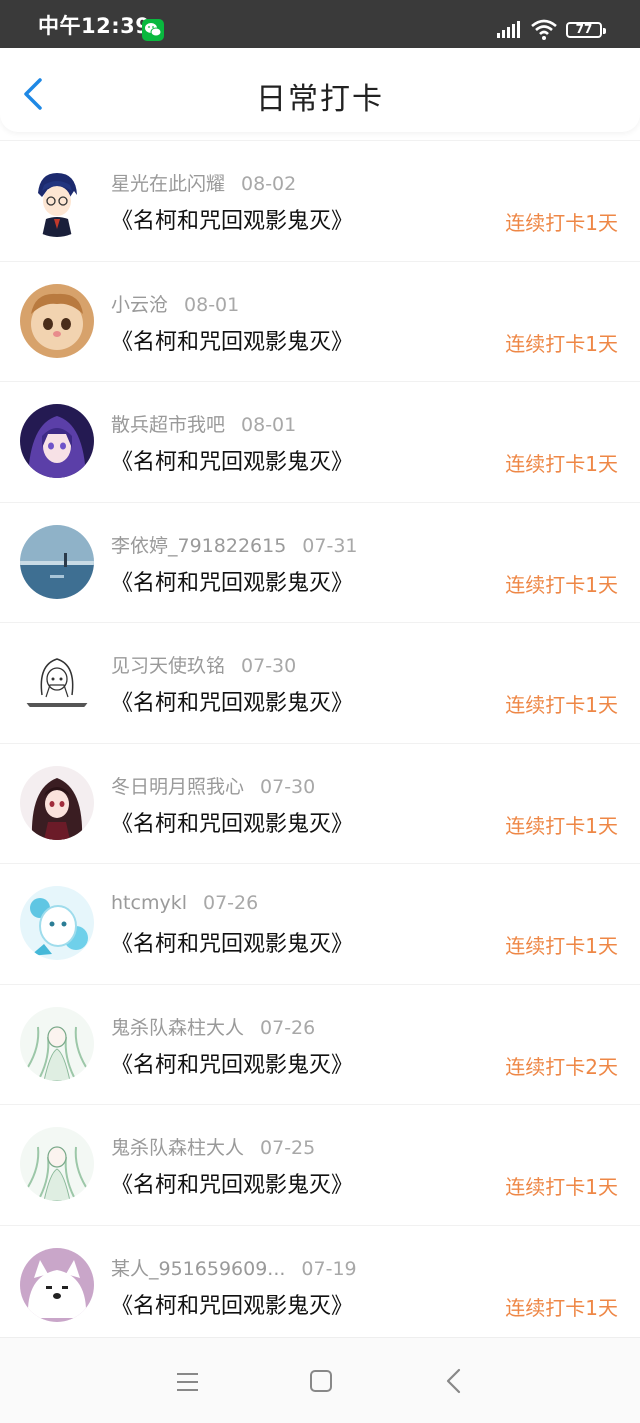 The height and width of the screenshot is (1423, 640). Describe the element at coordinates (177, 787) in the screenshot. I see `username: 冬日明月照我心` at that location.